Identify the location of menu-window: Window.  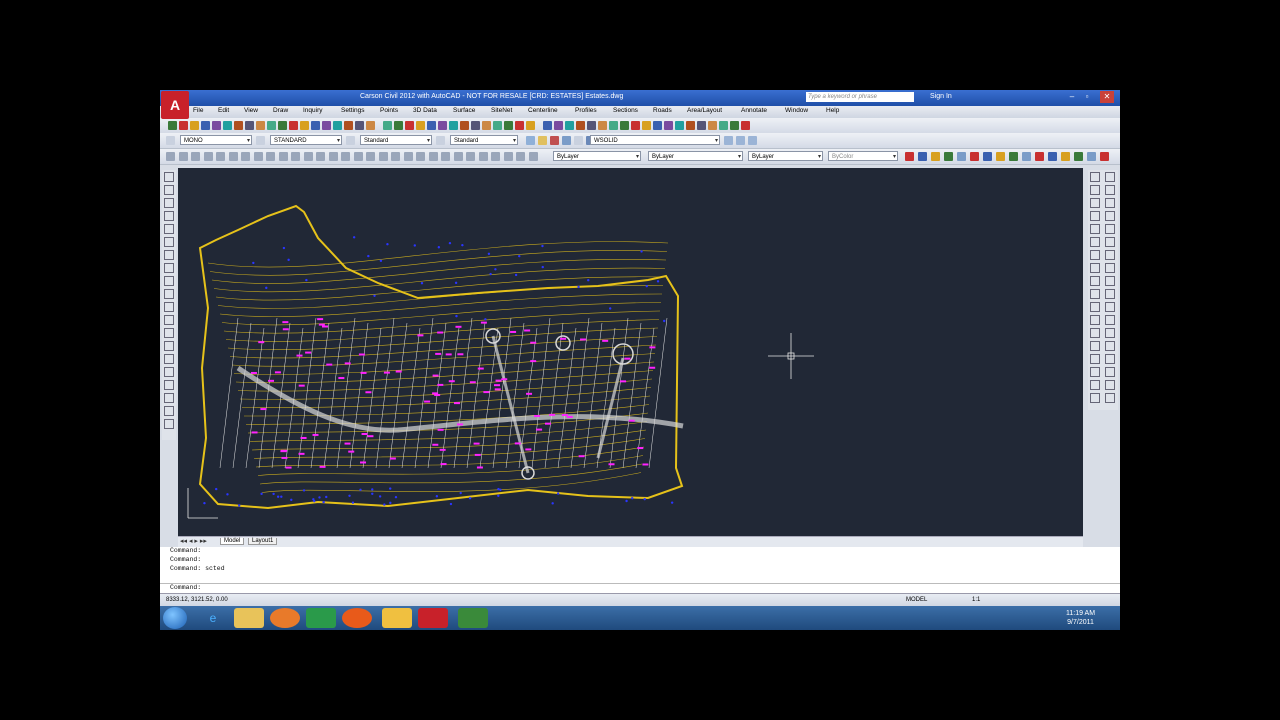
(796, 110).